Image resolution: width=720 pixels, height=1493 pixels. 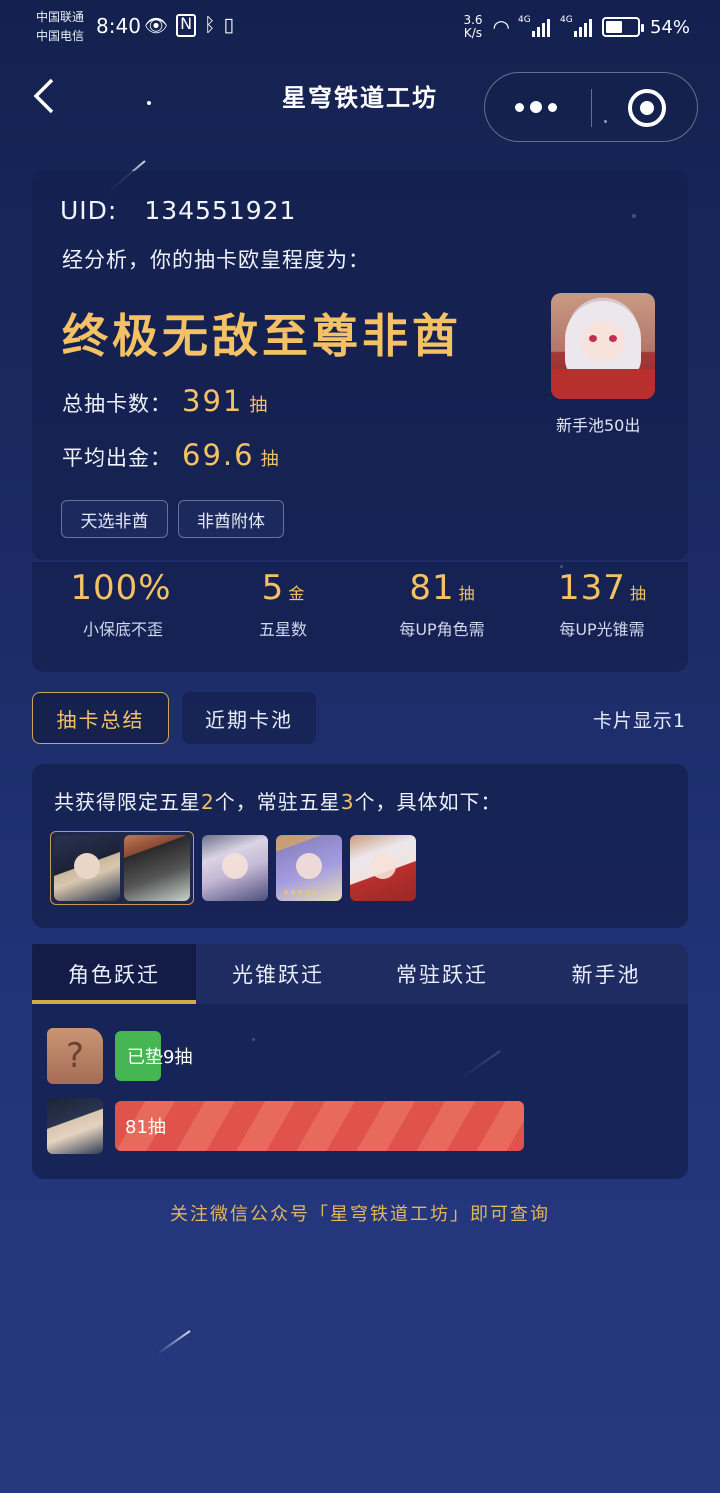 I want to click on total-pulls: 总抽卡数： 391 抽, so click(x=165, y=401).